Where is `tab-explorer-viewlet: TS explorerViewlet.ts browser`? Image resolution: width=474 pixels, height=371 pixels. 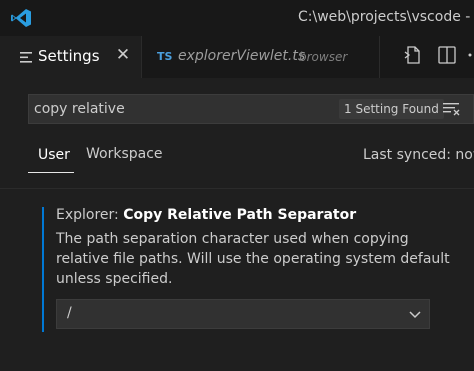 tab-explorer-viewlet: TS explorerViewlet.ts browser is located at coordinates (261, 57).